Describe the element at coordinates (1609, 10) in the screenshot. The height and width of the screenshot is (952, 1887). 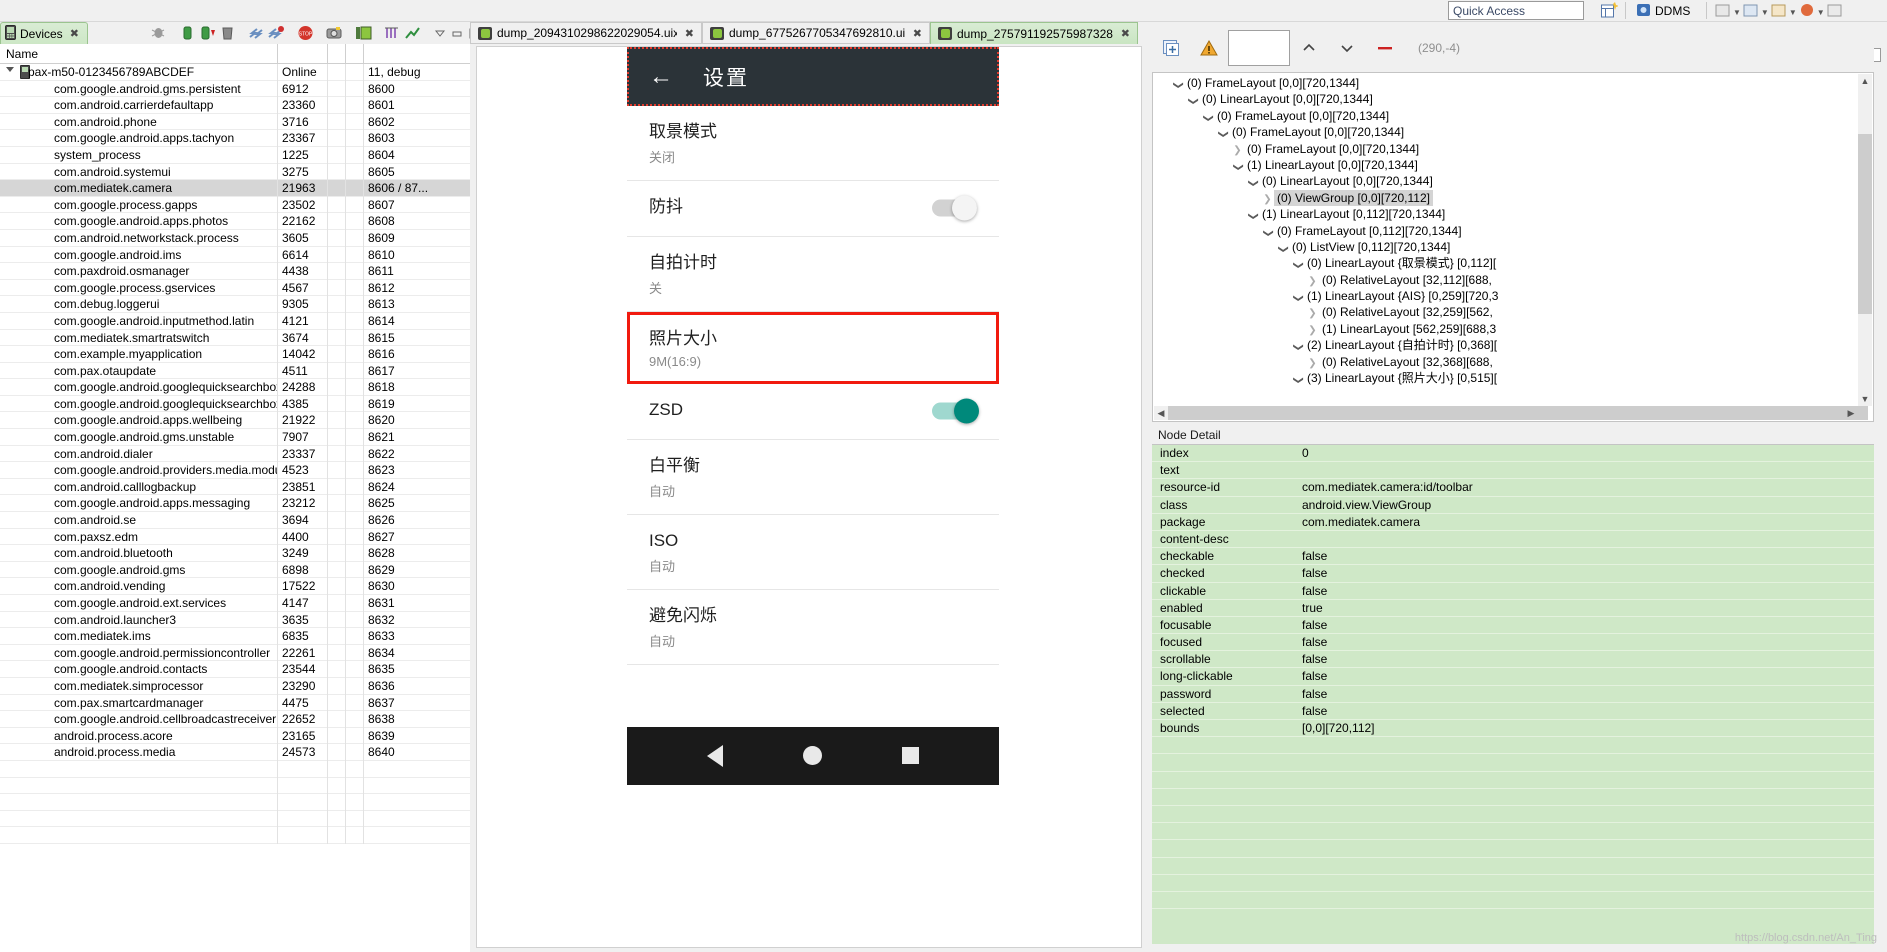
I see `new-perspective-icon` at that location.